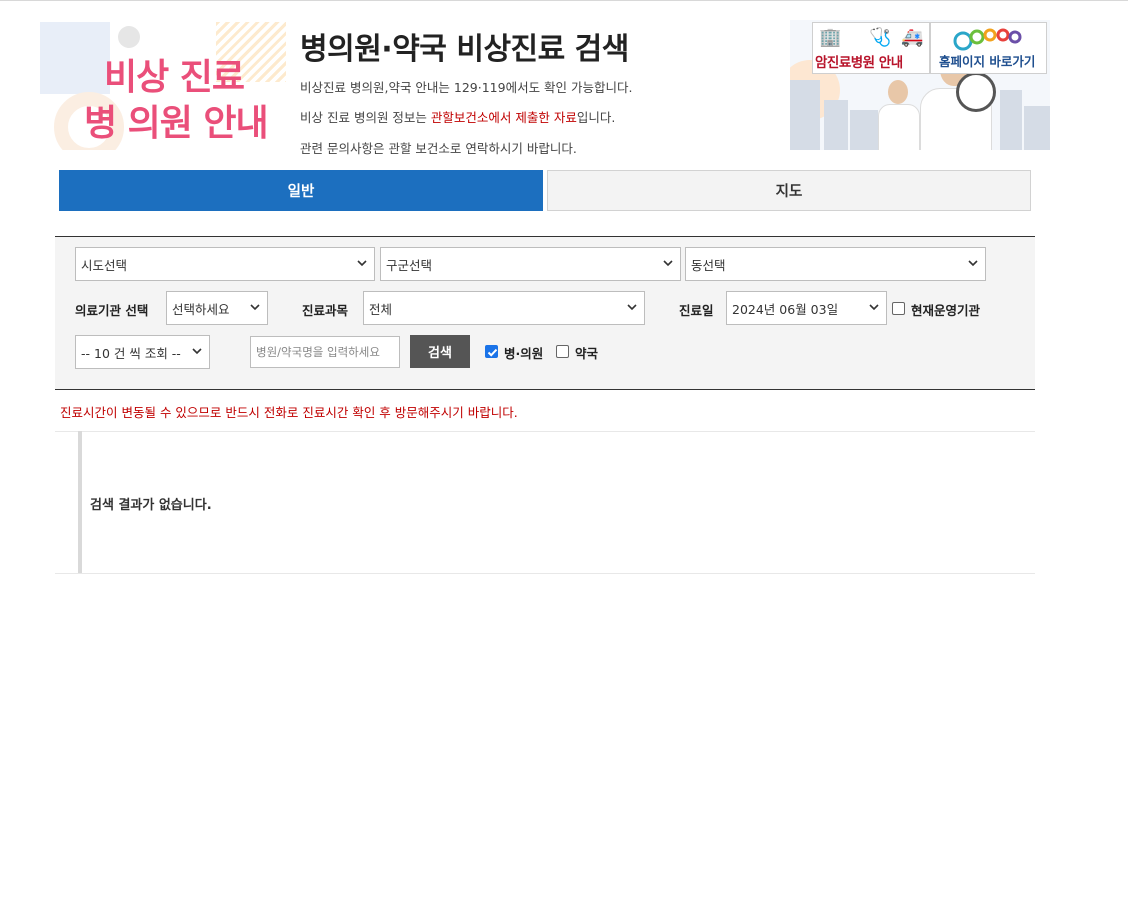 This screenshot has width=1128, height=911. Describe the element at coordinates (225, 264) in the screenshot. I see `sido-select: 시도선택` at that location.